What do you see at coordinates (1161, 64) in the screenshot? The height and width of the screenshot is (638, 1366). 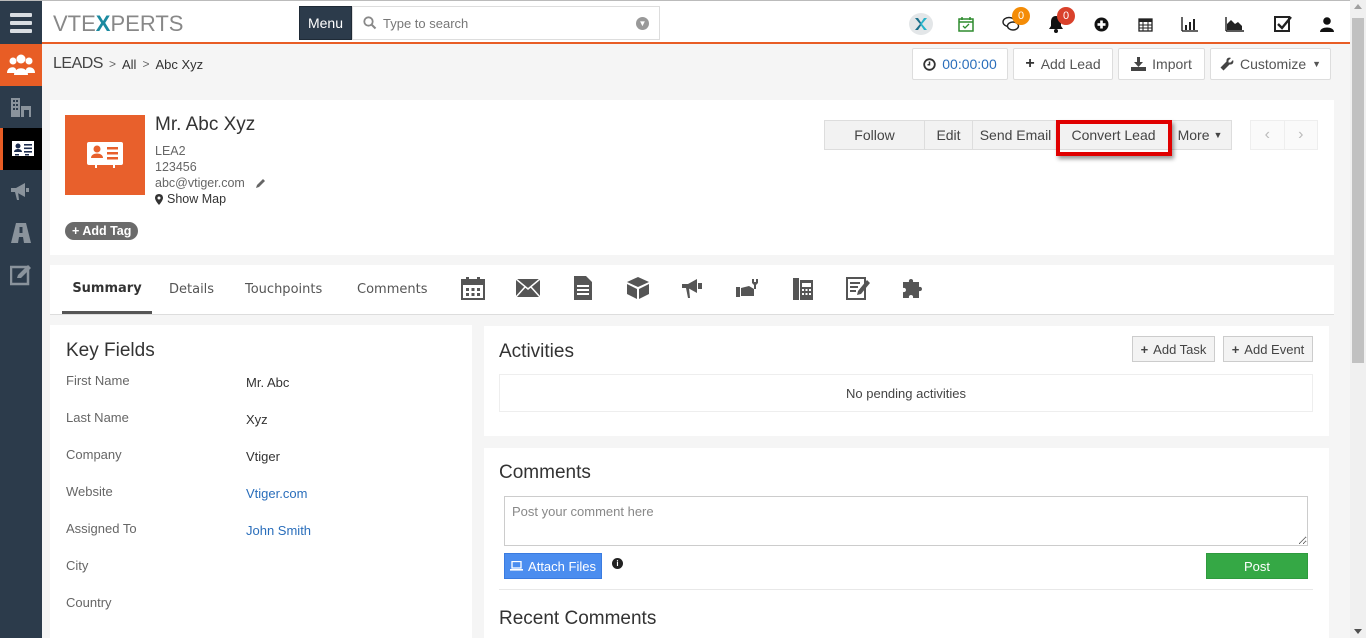 I see `import-button: Import` at bounding box center [1161, 64].